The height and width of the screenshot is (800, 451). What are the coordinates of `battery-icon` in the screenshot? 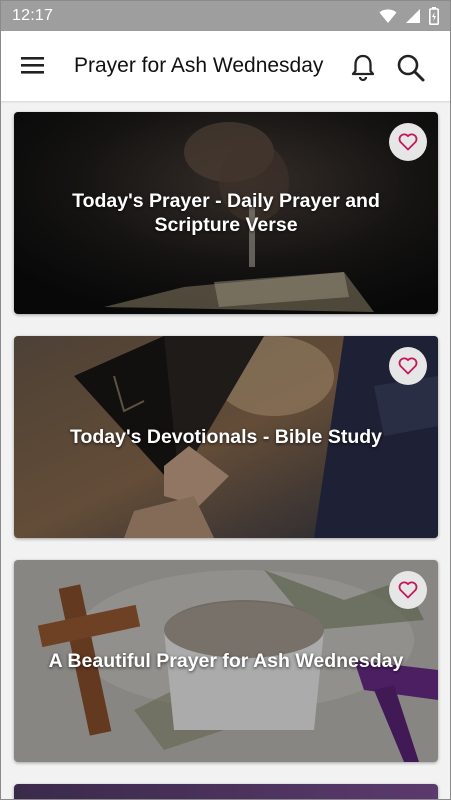 It's located at (434, 15).